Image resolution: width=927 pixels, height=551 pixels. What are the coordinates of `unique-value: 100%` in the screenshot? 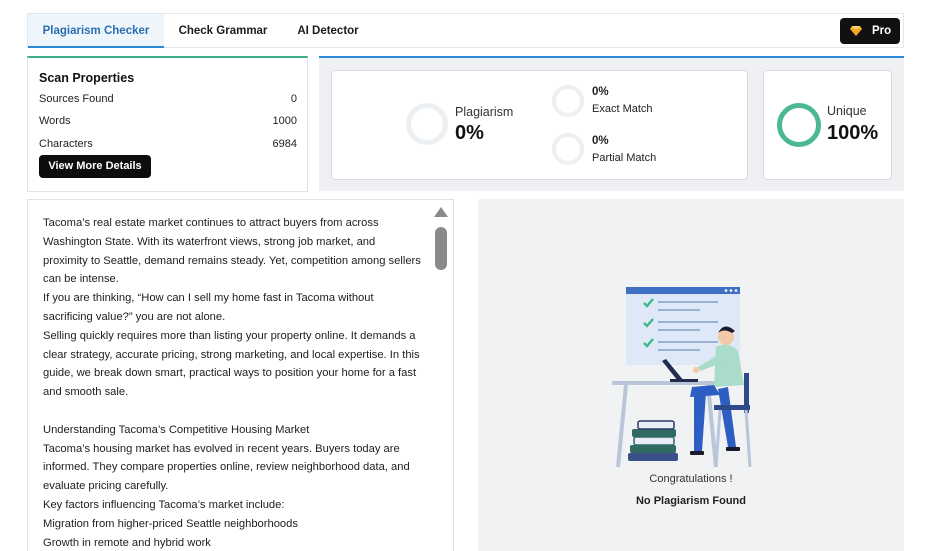 It's located at (853, 133).